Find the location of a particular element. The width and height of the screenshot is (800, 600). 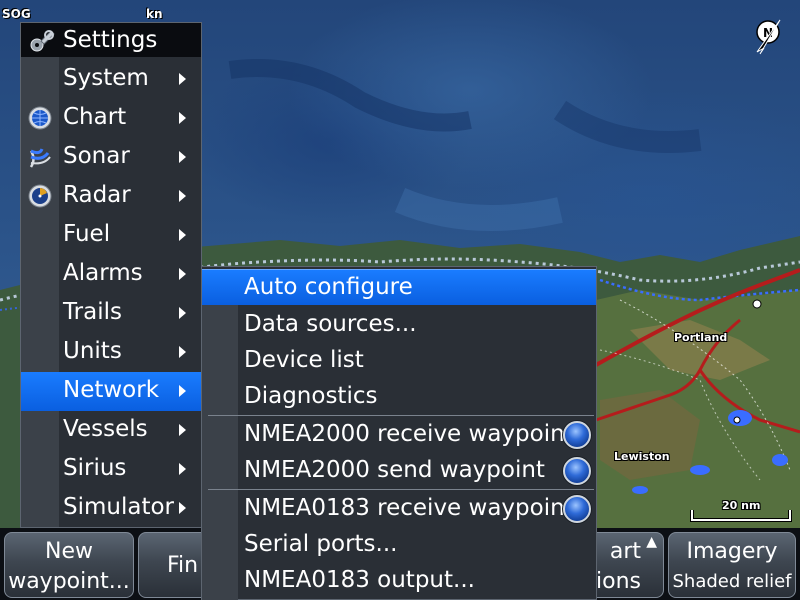

network-item-label: Device list is located at coordinates (304, 360).